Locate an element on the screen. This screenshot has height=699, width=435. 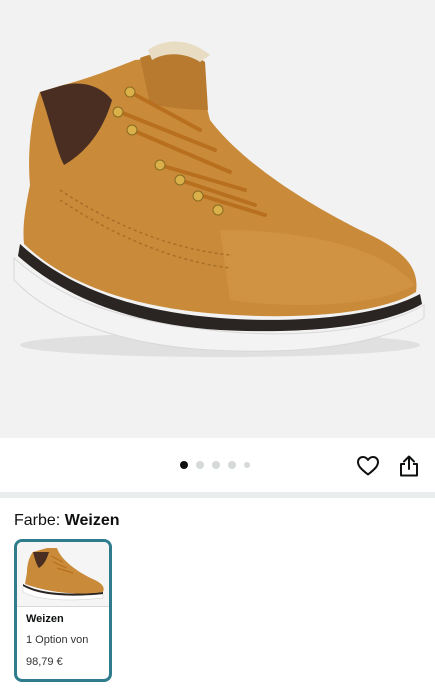
share-icon is located at coordinates (409, 466).